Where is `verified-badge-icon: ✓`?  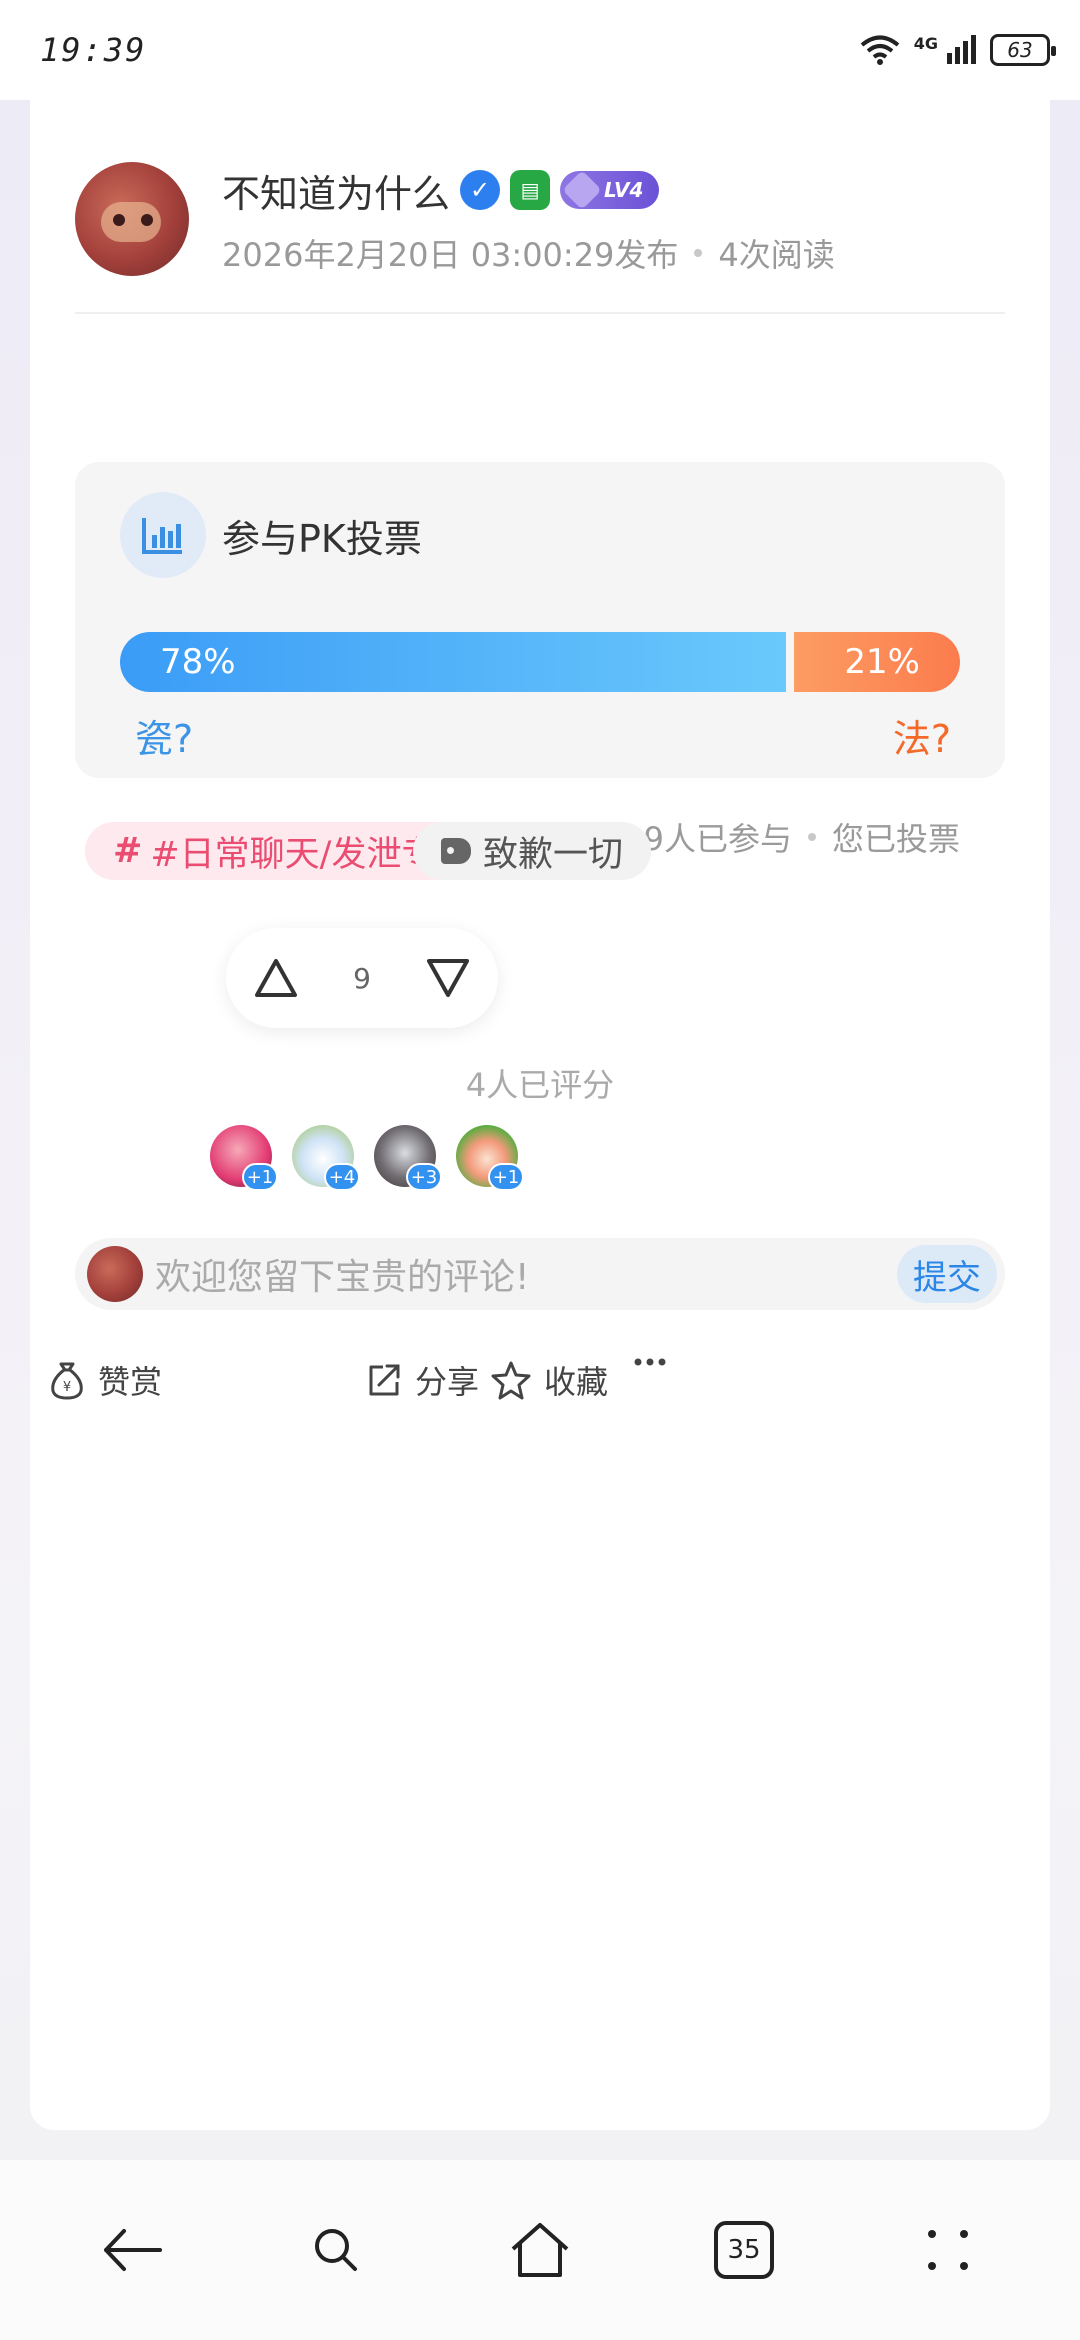
verified-badge-icon: ✓ is located at coordinates (480, 190).